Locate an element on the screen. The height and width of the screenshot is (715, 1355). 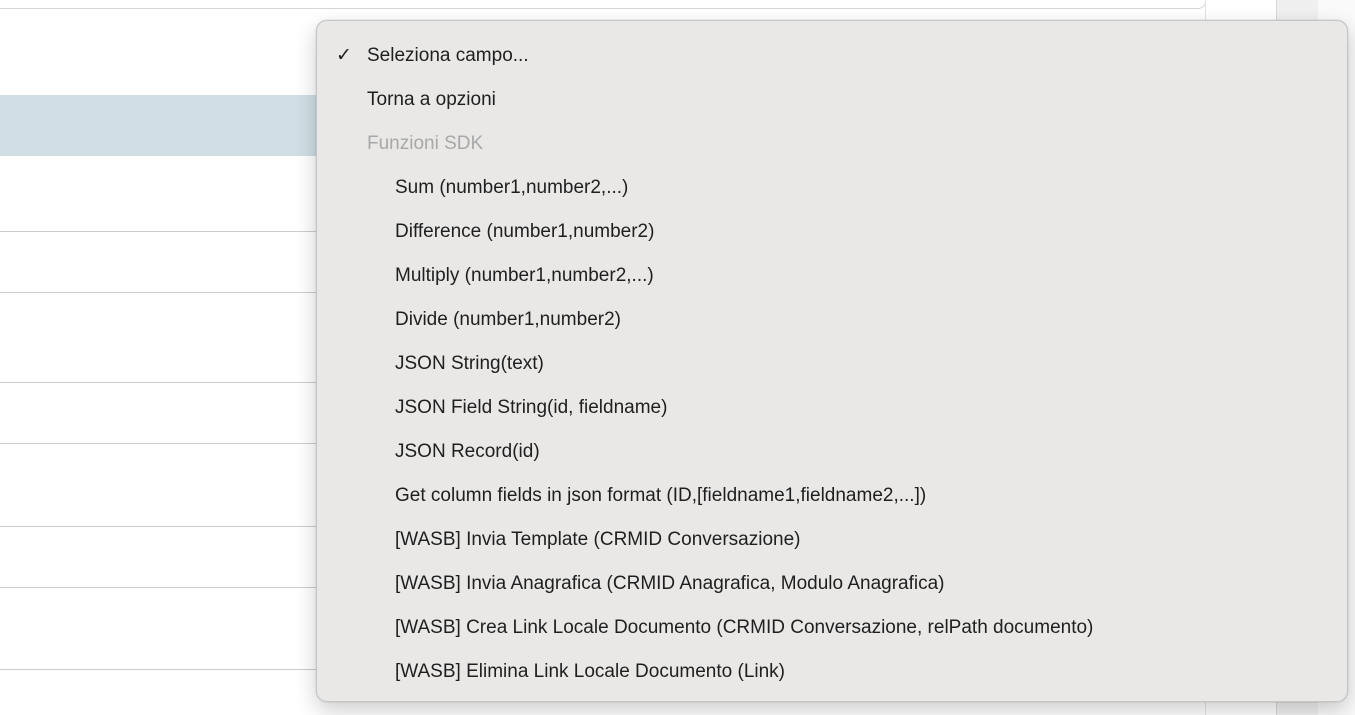
menu-item-torna-a-opzioni: Torna a opzioni is located at coordinates (832, 100).